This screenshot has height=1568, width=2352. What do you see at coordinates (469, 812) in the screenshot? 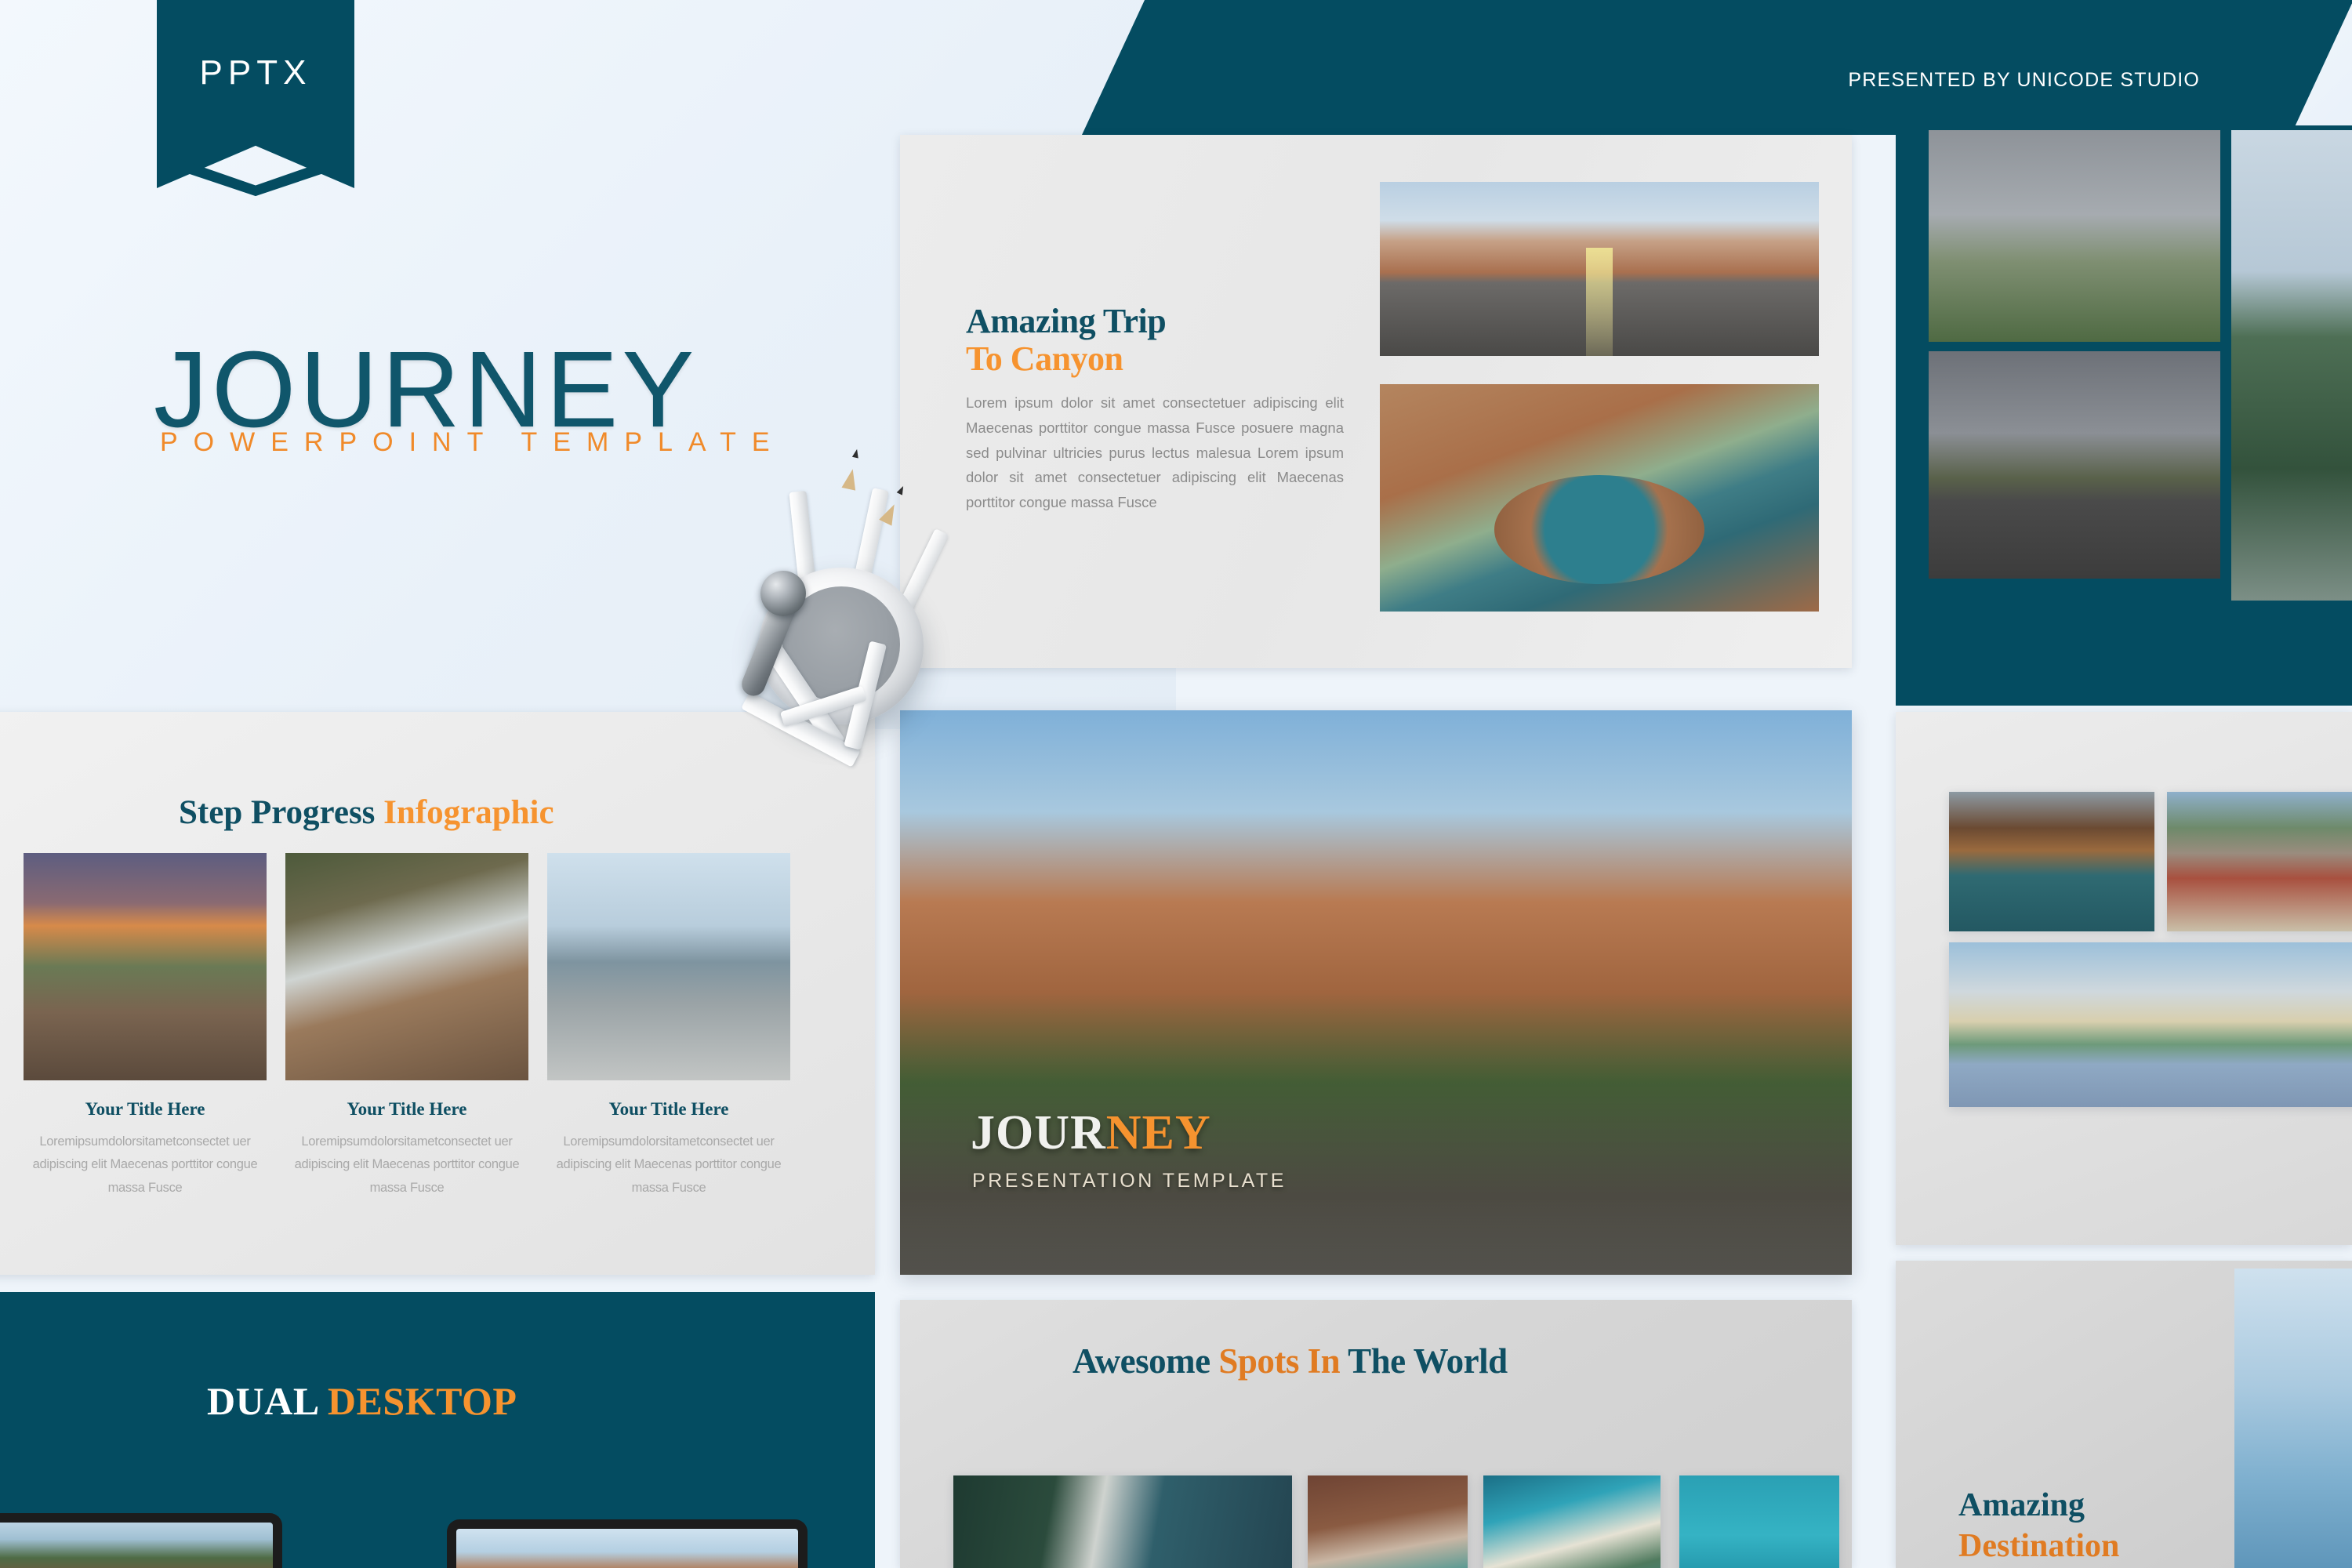
I see `step-heading-part2: Infographic` at bounding box center [469, 812].